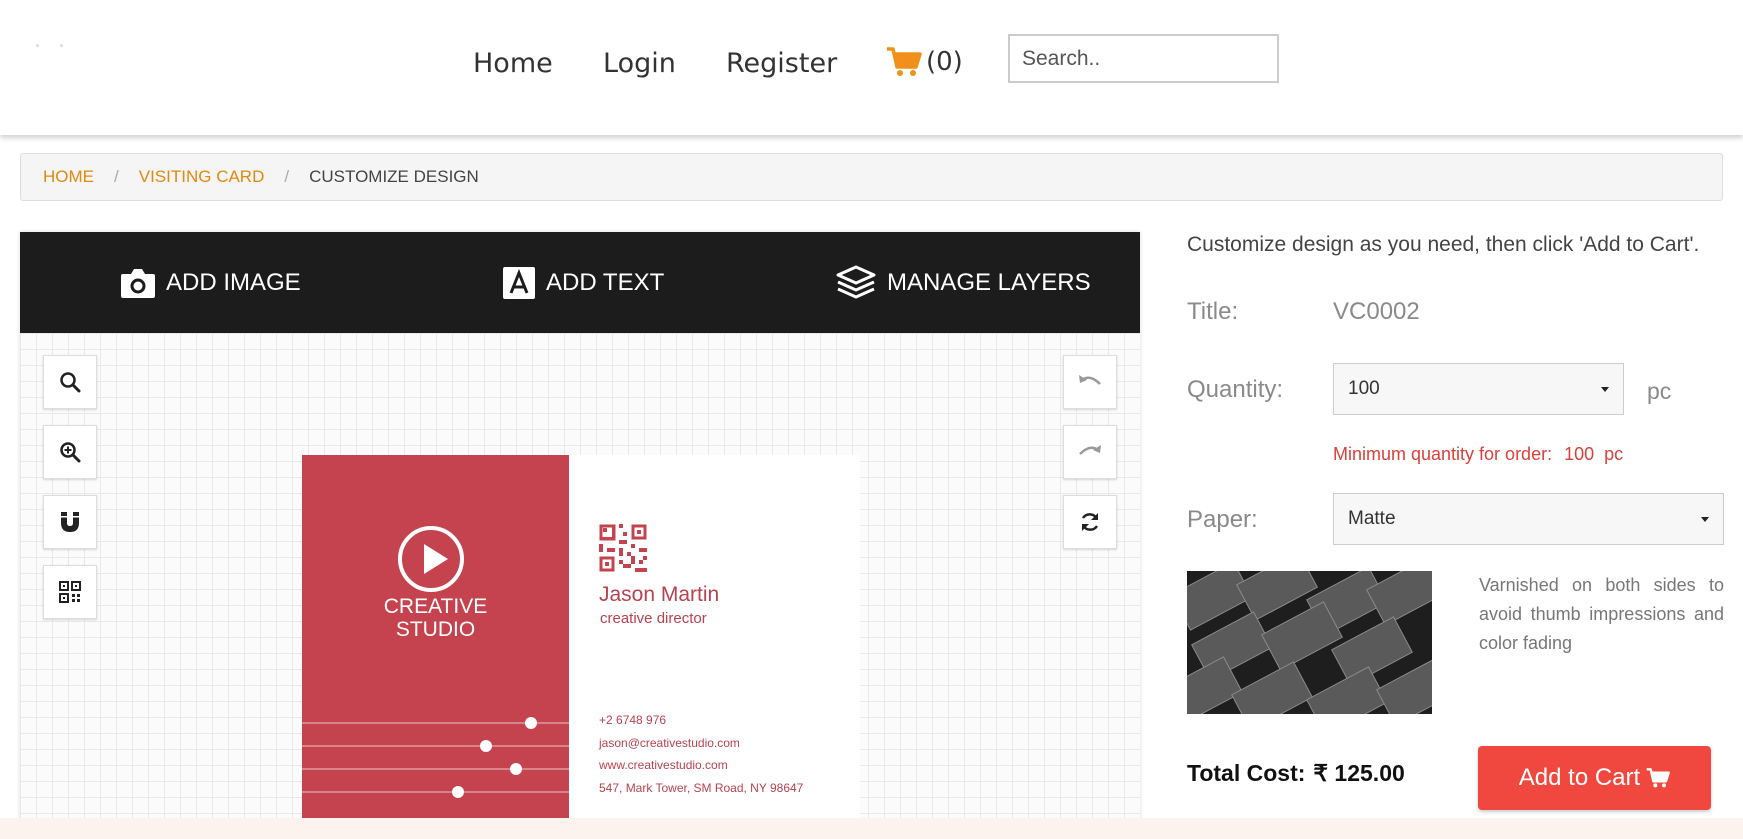 This screenshot has width=1743, height=839. What do you see at coordinates (1364, 388) in the screenshot?
I see `quantity-selected-value: 100` at bounding box center [1364, 388].